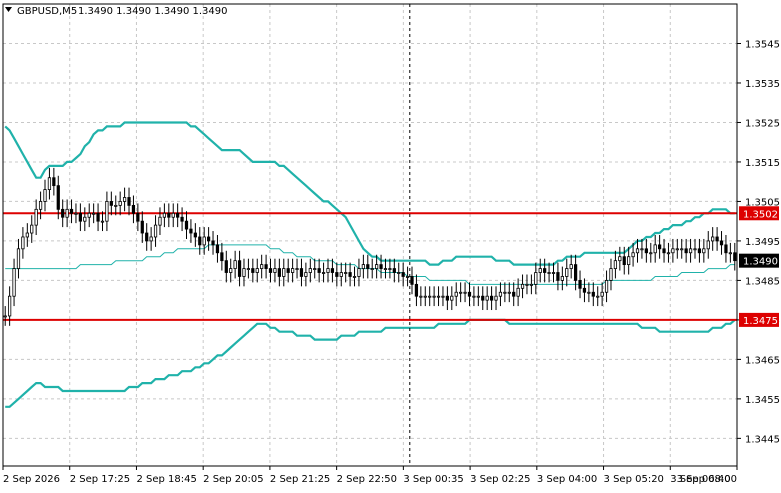  Describe the element at coordinates (762, 281) in the screenshot. I see `y-tick-label: 1.3485` at that location.